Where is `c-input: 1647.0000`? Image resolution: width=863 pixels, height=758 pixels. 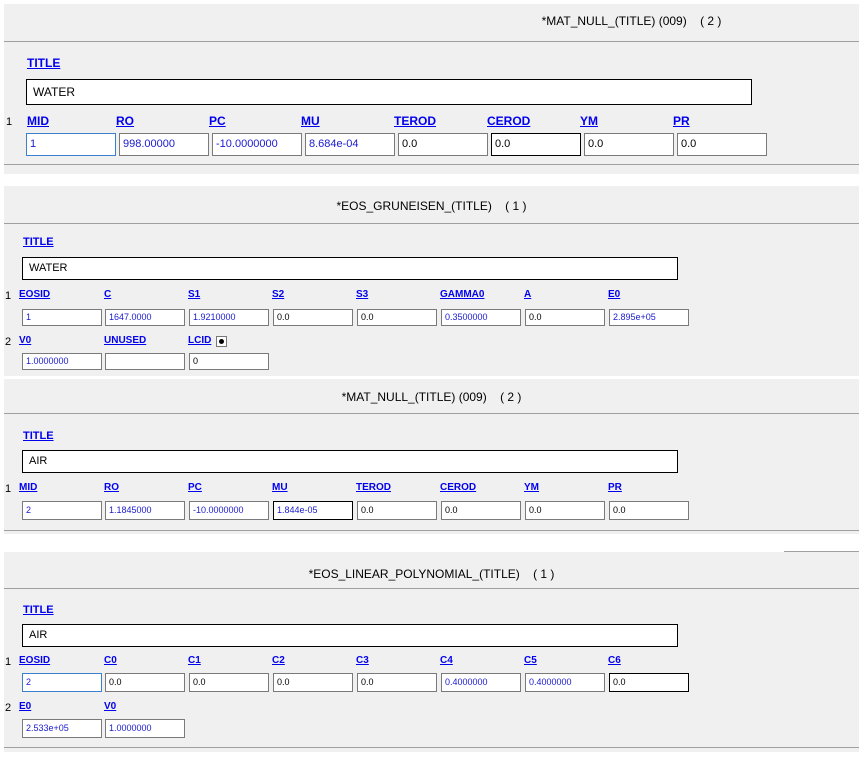
c-input: 1647.0000 is located at coordinates (145, 317).